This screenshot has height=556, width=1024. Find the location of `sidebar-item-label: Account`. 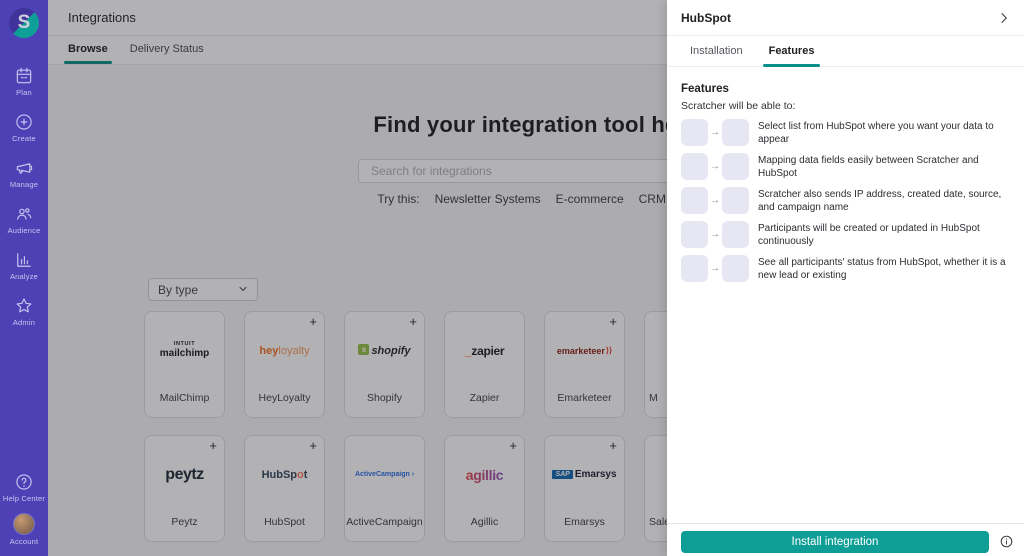

sidebar-item-label: Account is located at coordinates (24, 541).